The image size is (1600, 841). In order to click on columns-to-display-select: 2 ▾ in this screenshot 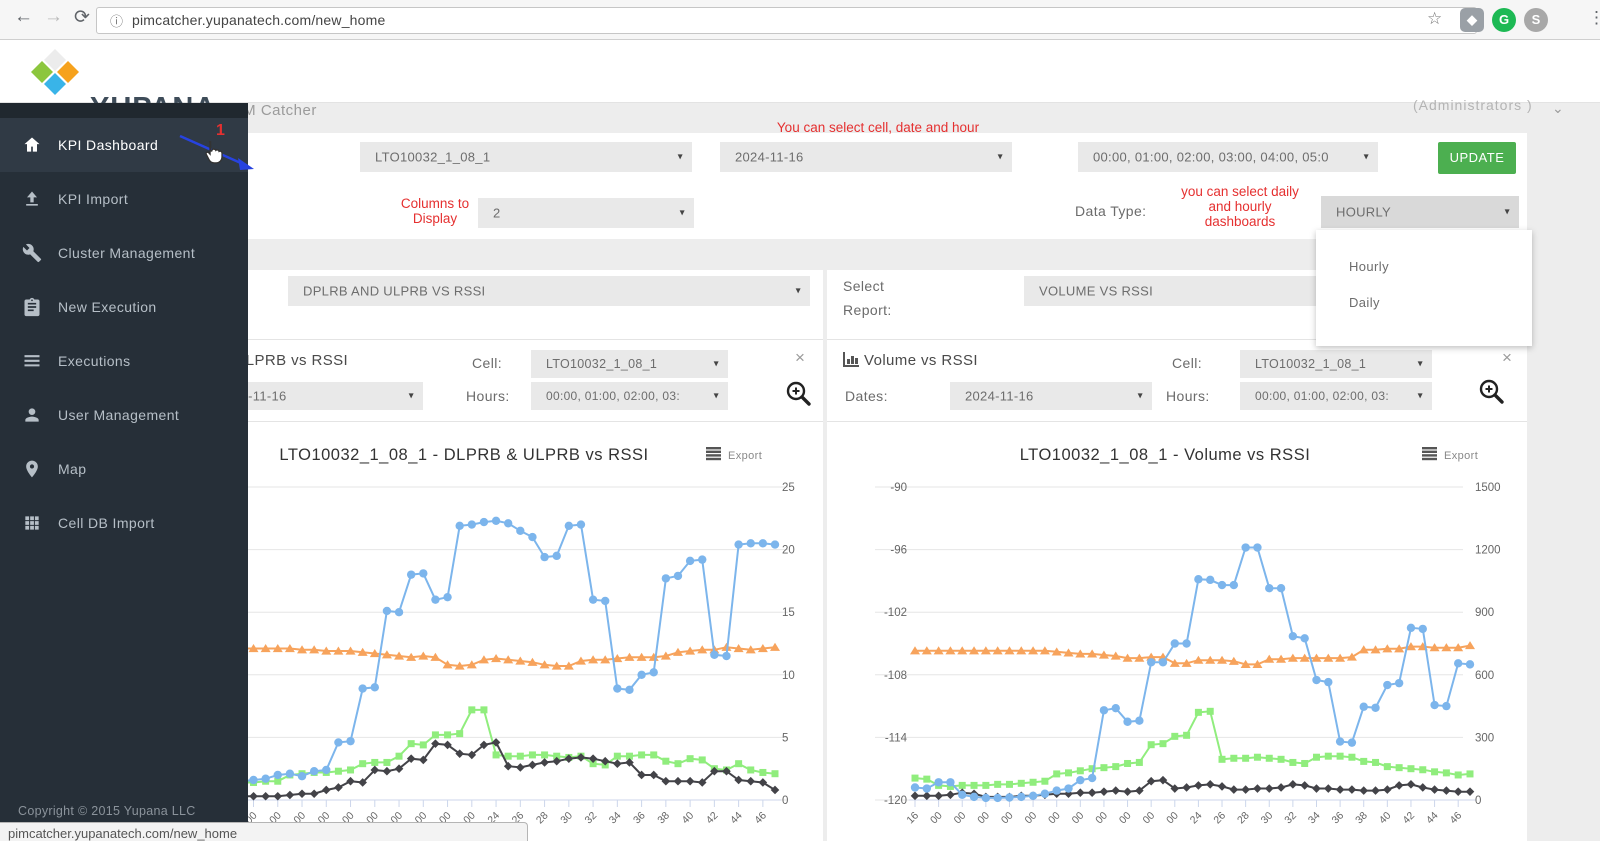, I will do `click(586, 213)`.